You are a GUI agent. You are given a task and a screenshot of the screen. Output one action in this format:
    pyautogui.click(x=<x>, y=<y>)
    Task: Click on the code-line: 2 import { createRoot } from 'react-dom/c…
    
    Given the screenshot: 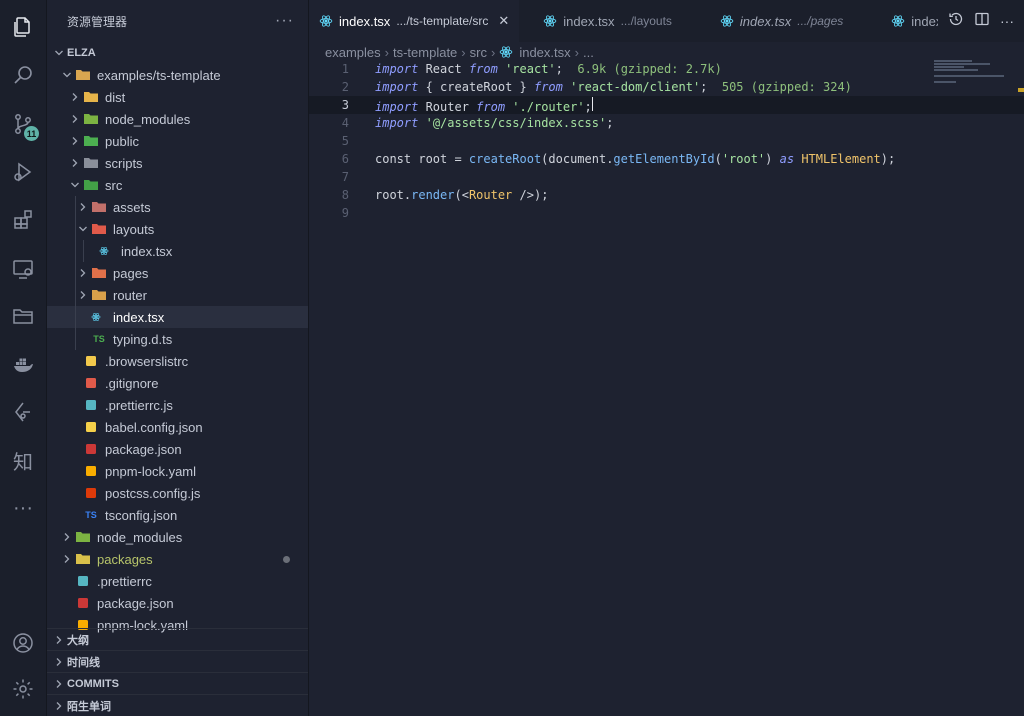 What is the action you would take?
    pyautogui.click(x=666, y=87)
    